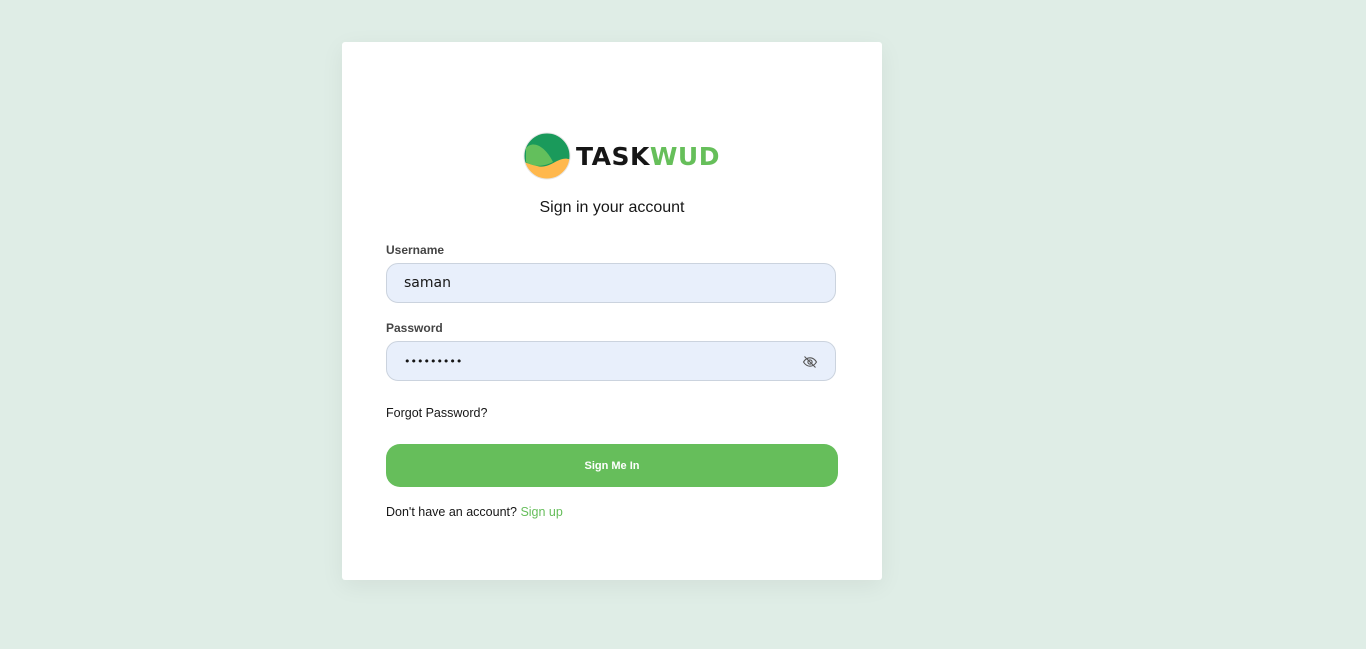  What do you see at coordinates (612, 207) in the screenshot?
I see `page-subtitle: Sign in your account` at bounding box center [612, 207].